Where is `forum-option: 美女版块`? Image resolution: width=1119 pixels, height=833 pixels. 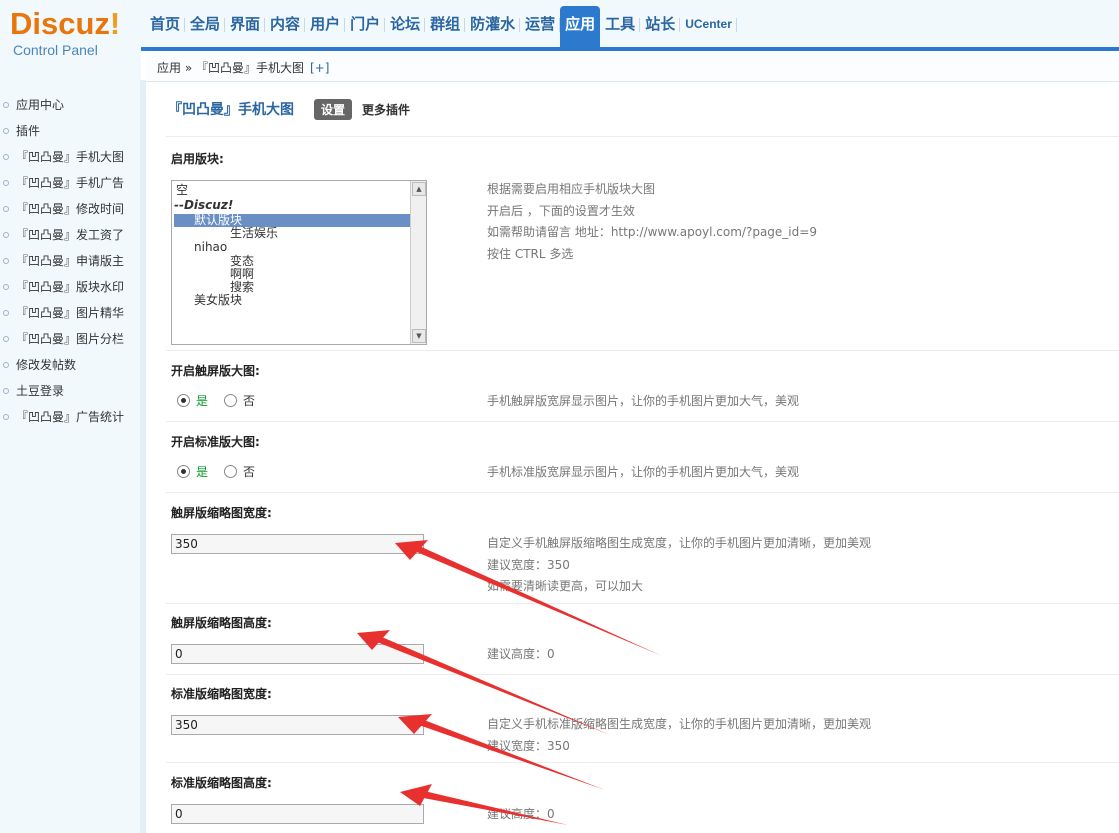
forum-option: 美女版块 is located at coordinates (218, 300).